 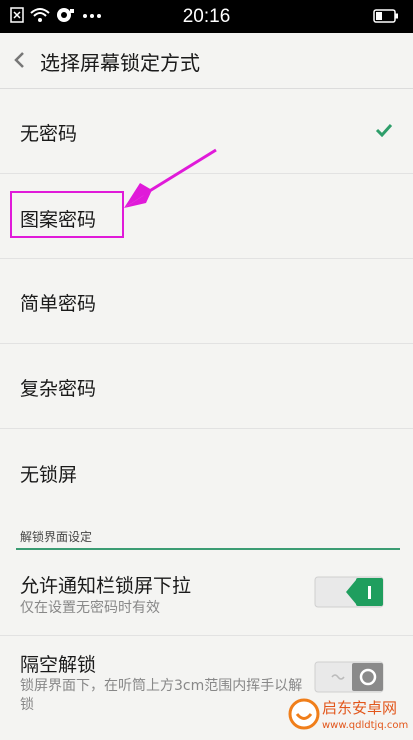 What do you see at coordinates (349, 593) in the screenshot?
I see `toggle-switch-on` at bounding box center [349, 593].